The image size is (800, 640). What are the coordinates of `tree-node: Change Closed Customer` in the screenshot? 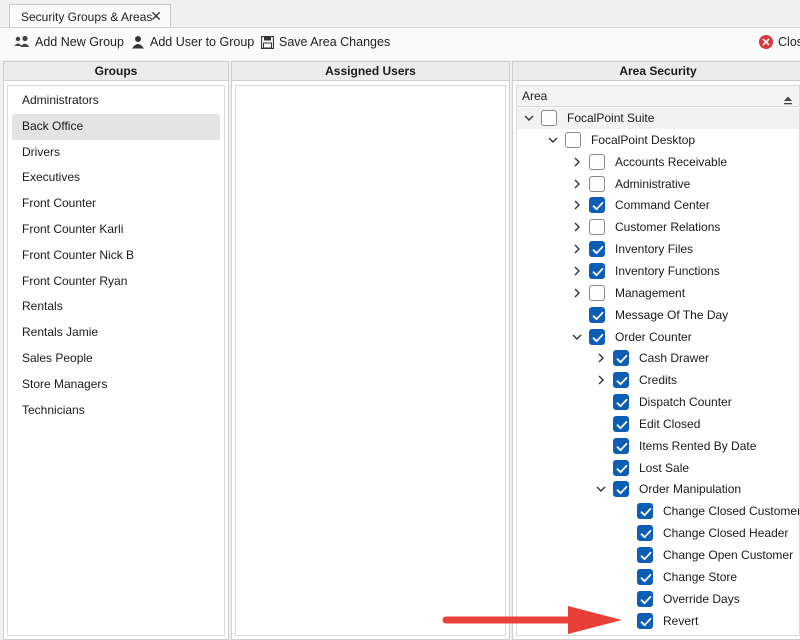 It's located at (658, 511).